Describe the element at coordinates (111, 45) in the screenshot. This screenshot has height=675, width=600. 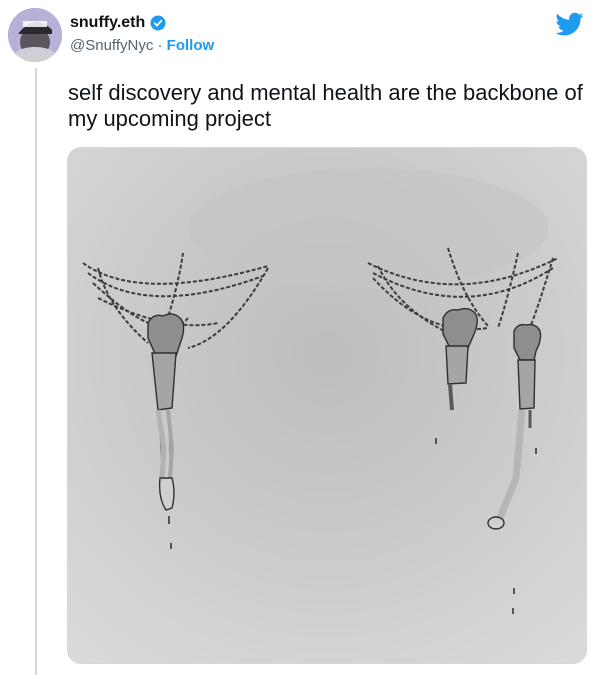
I see `handle: @SnuffyNyc` at that location.